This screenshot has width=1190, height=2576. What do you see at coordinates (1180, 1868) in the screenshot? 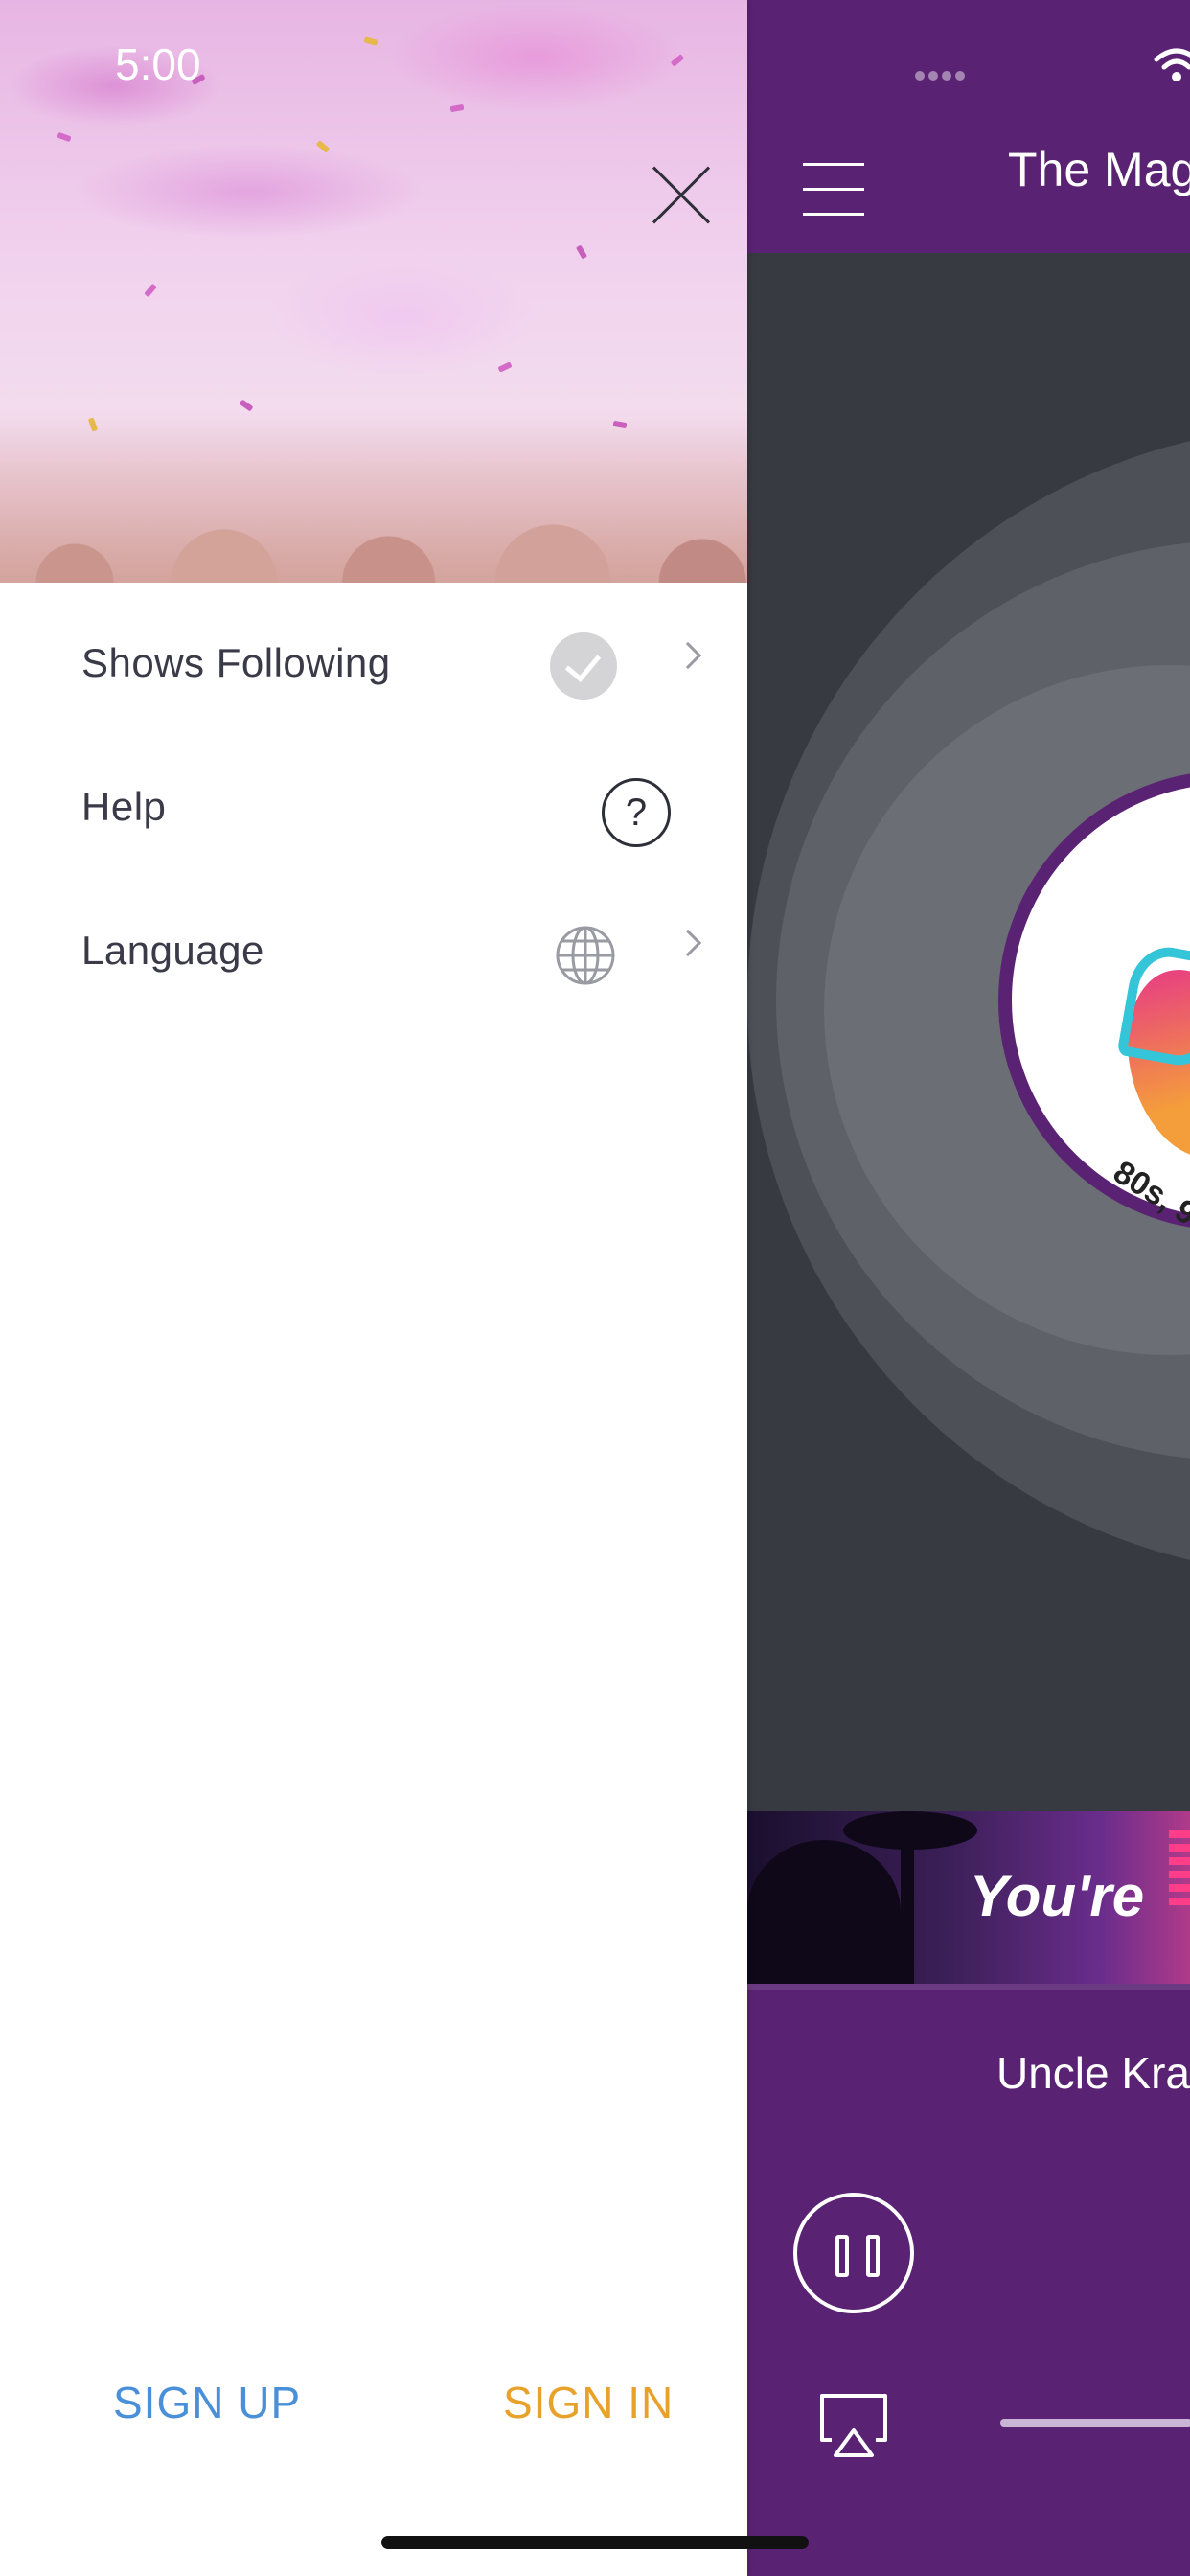
I see `banner-sun` at bounding box center [1180, 1868].